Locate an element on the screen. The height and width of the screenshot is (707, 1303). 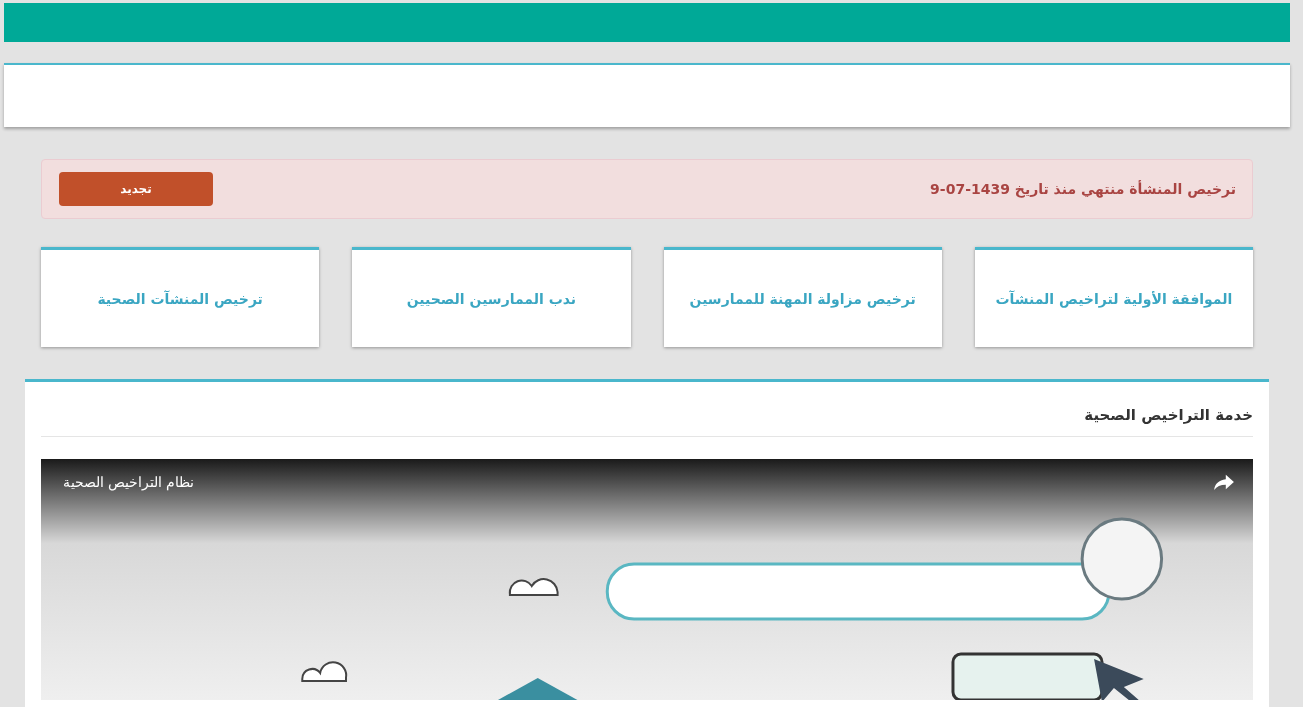
service-card: ندب الممارسين الصحيين is located at coordinates (491, 297).